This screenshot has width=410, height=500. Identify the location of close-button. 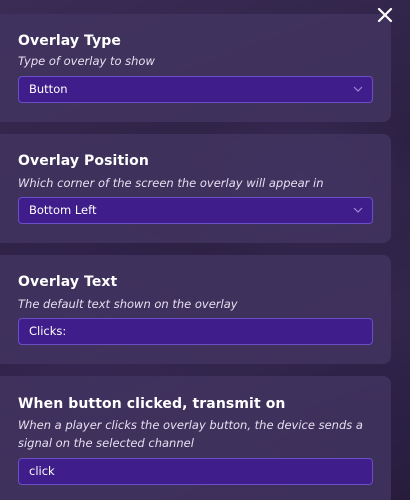
(385, 16).